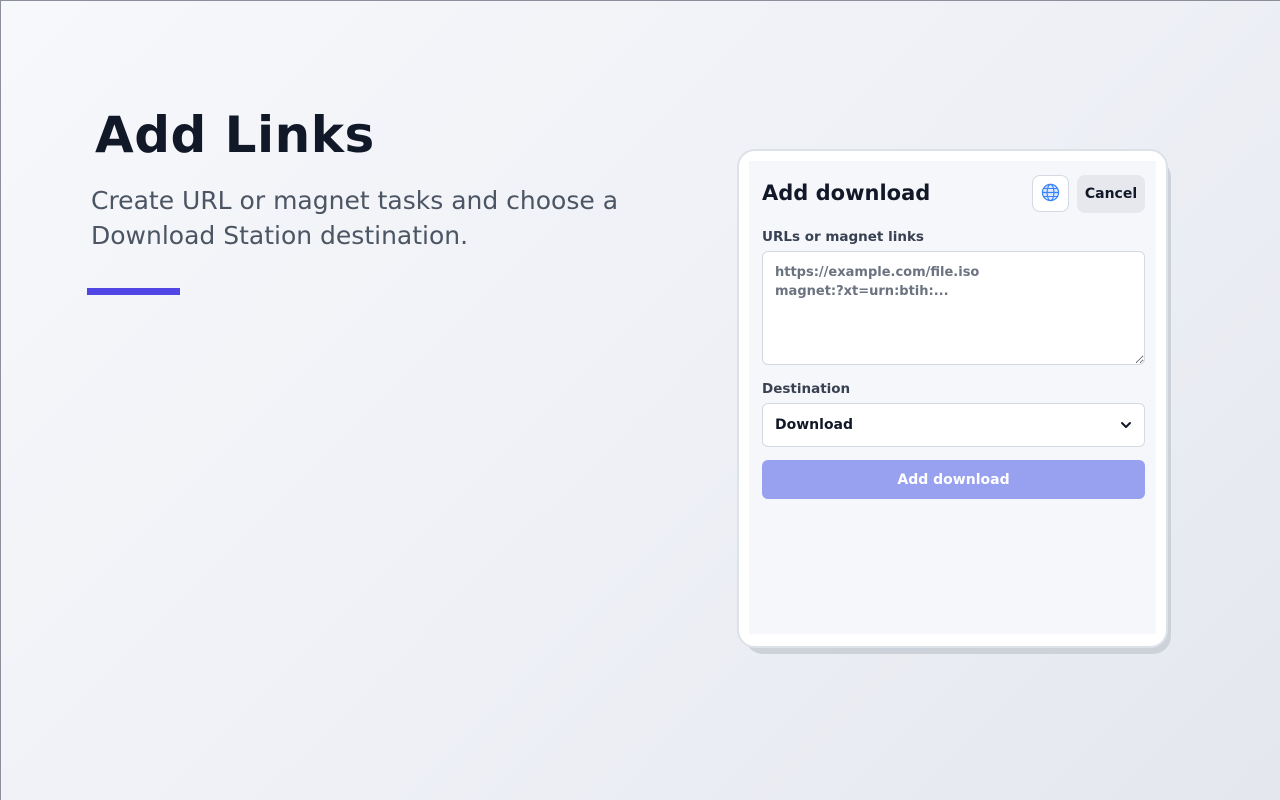  Describe the element at coordinates (843, 237) in the screenshot. I see `urls-label: URLs or magnet links` at that location.